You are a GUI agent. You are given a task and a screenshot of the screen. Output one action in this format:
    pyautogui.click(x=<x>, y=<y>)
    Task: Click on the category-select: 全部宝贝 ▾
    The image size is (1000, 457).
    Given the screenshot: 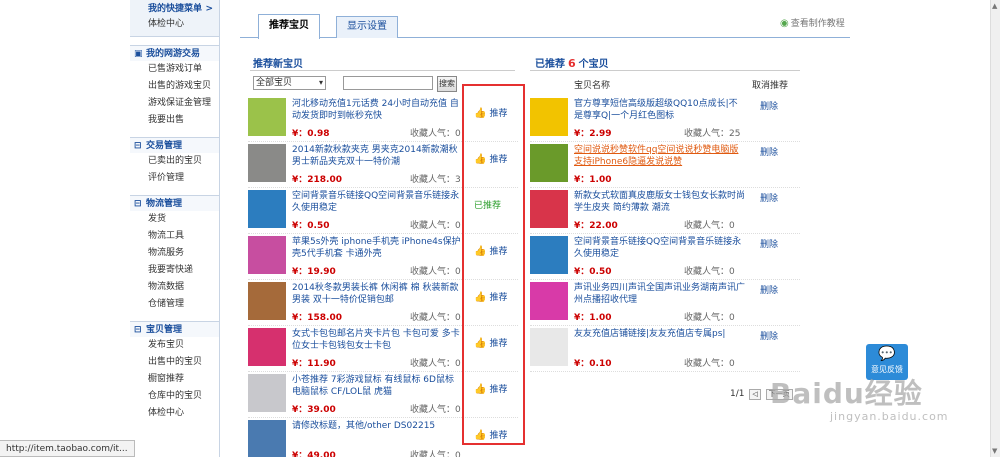 What is the action you would take?
    pyautogui.click(x=289, y=83)
    